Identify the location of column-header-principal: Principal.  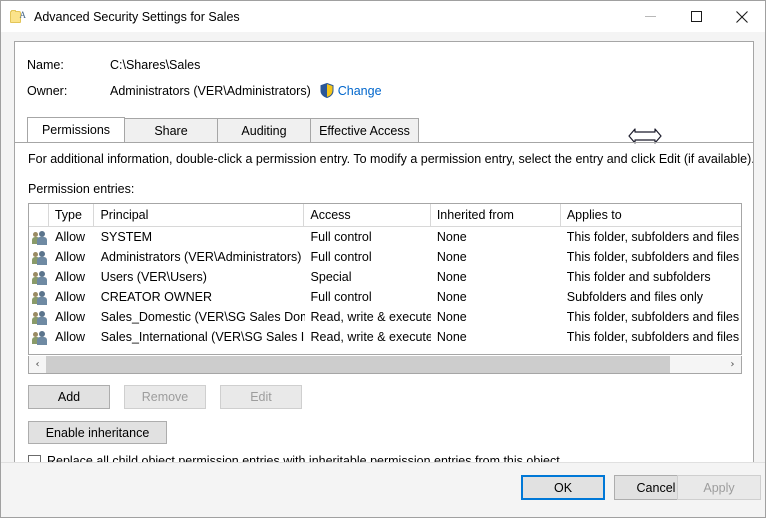
(199, 215).